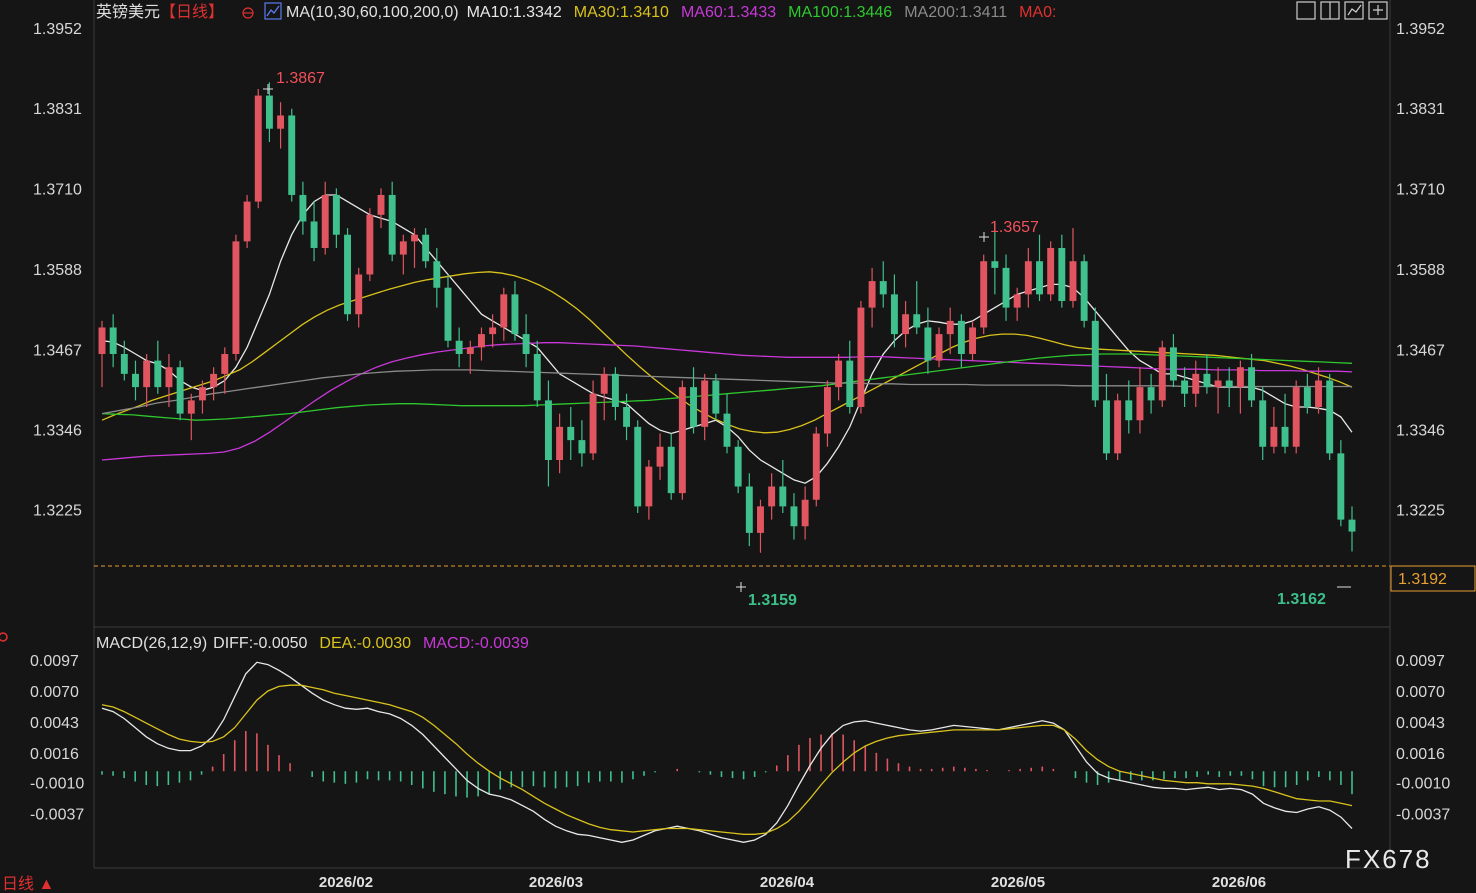 The width and height of the screenshot is (1476, 893). Describe the element at coordinates (54, 692) in the screenshot. I see `macd-tick-left: 0.0070` at that location.